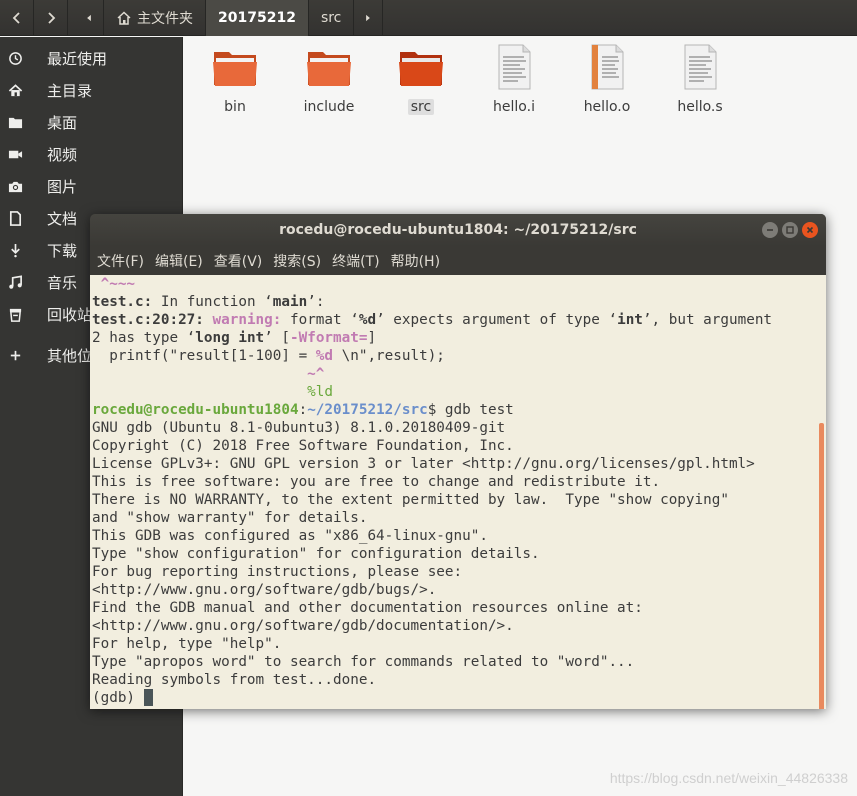  What do you see at coordinates (329, 107) in the screenshot?
I see `file-name: include` at bounding box center [329, 107].